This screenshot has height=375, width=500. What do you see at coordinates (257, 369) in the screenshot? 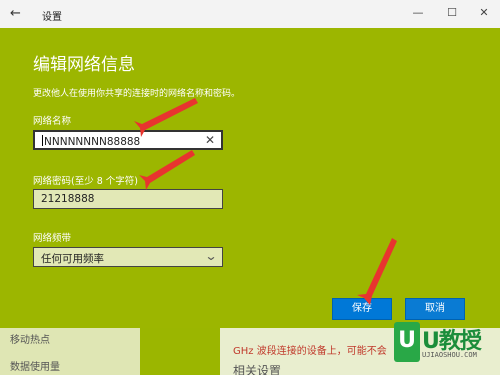
I see `related-settings-heading: 相关设置` at bounding box center [257, 369].